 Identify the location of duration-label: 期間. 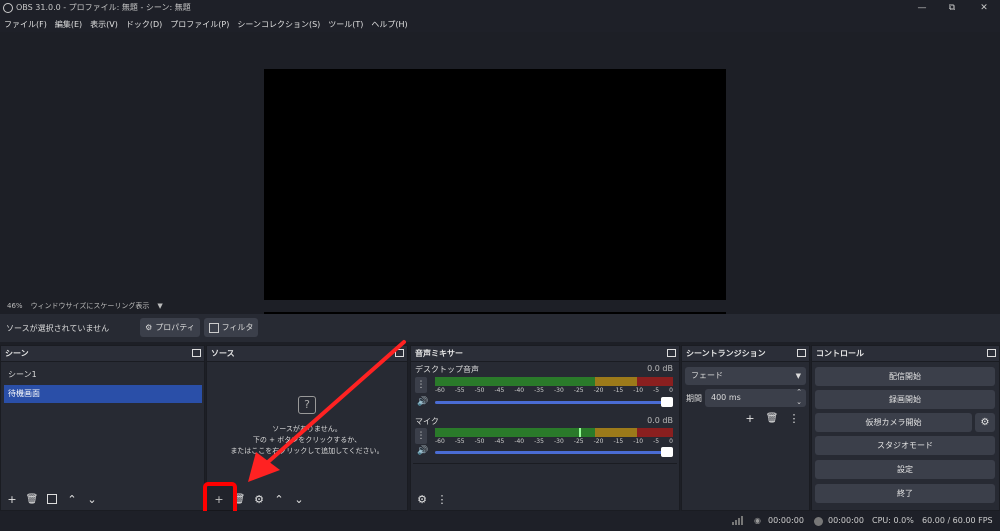
(694, 398).